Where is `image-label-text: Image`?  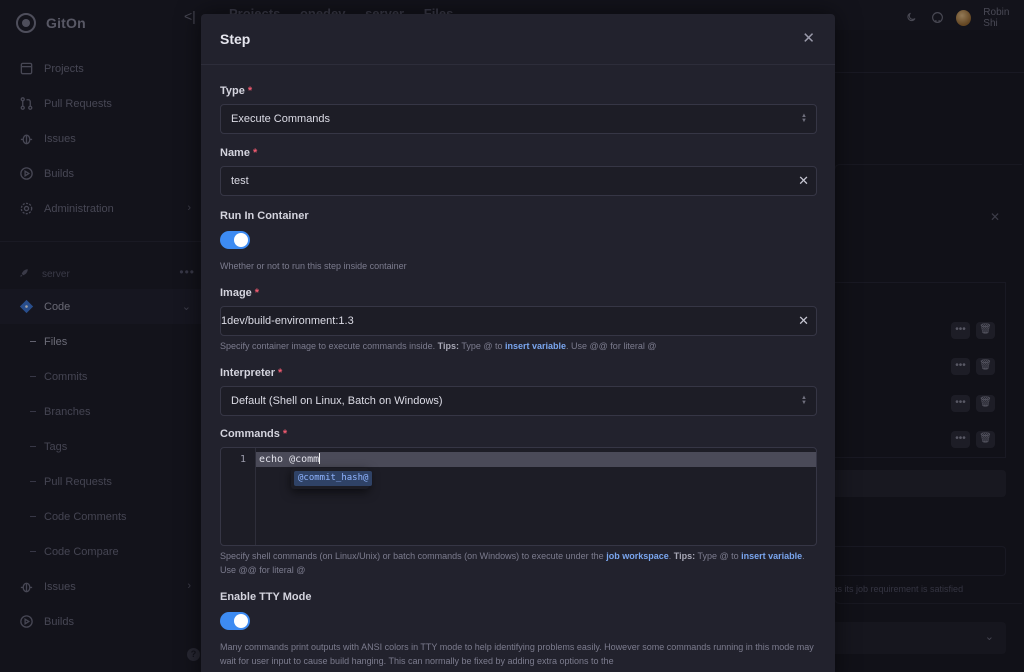
image-label-text: Image is located at coordinates (236, 293).